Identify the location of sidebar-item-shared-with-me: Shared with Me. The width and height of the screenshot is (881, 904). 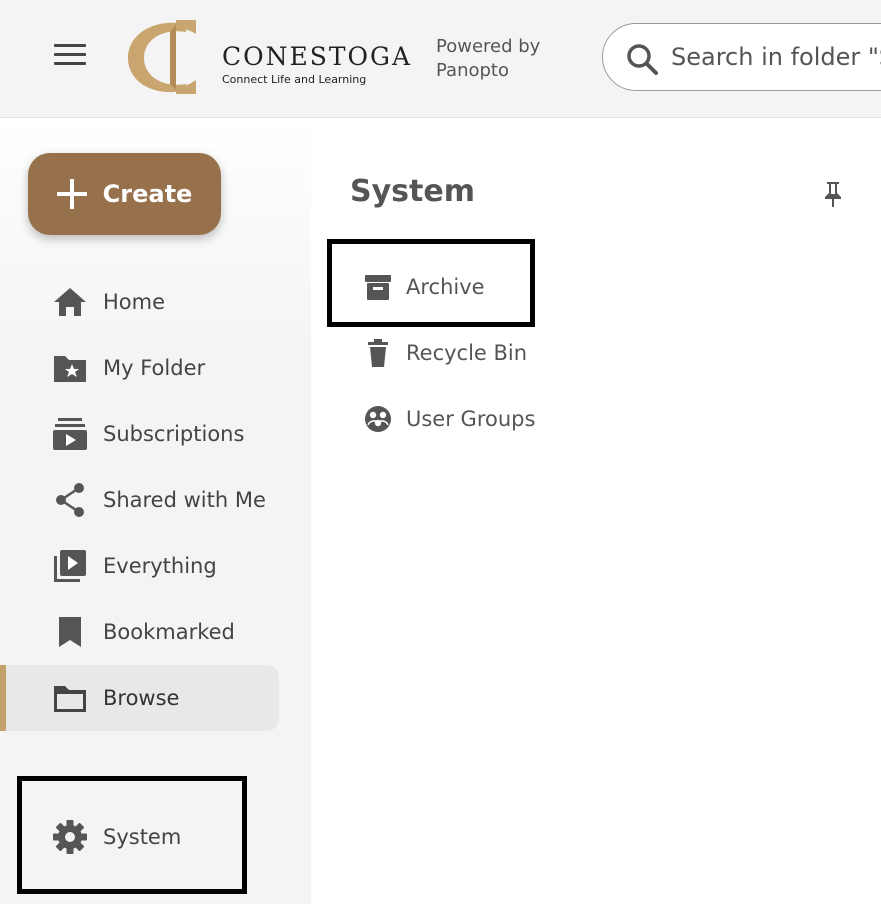
(139, 500).